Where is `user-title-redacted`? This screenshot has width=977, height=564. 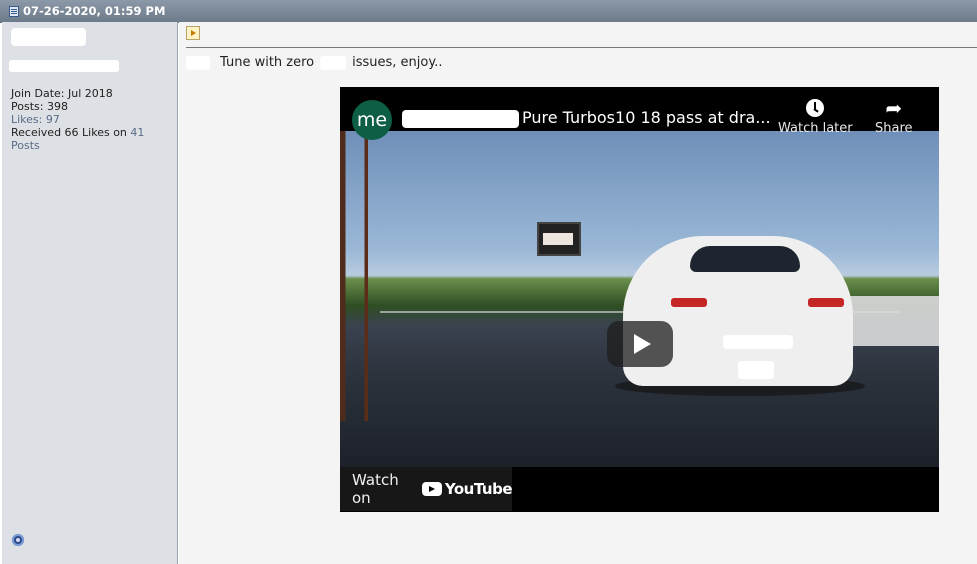
user-title-redacted is located at coordinates (64, 66).